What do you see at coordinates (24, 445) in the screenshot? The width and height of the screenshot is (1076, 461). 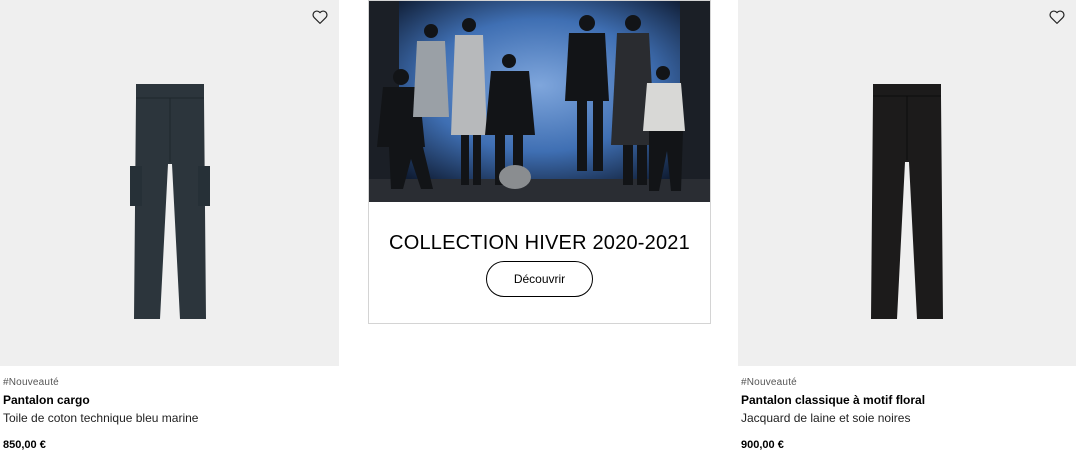 I see `product-price: 850,00 €` at bounding box center [24, 445].